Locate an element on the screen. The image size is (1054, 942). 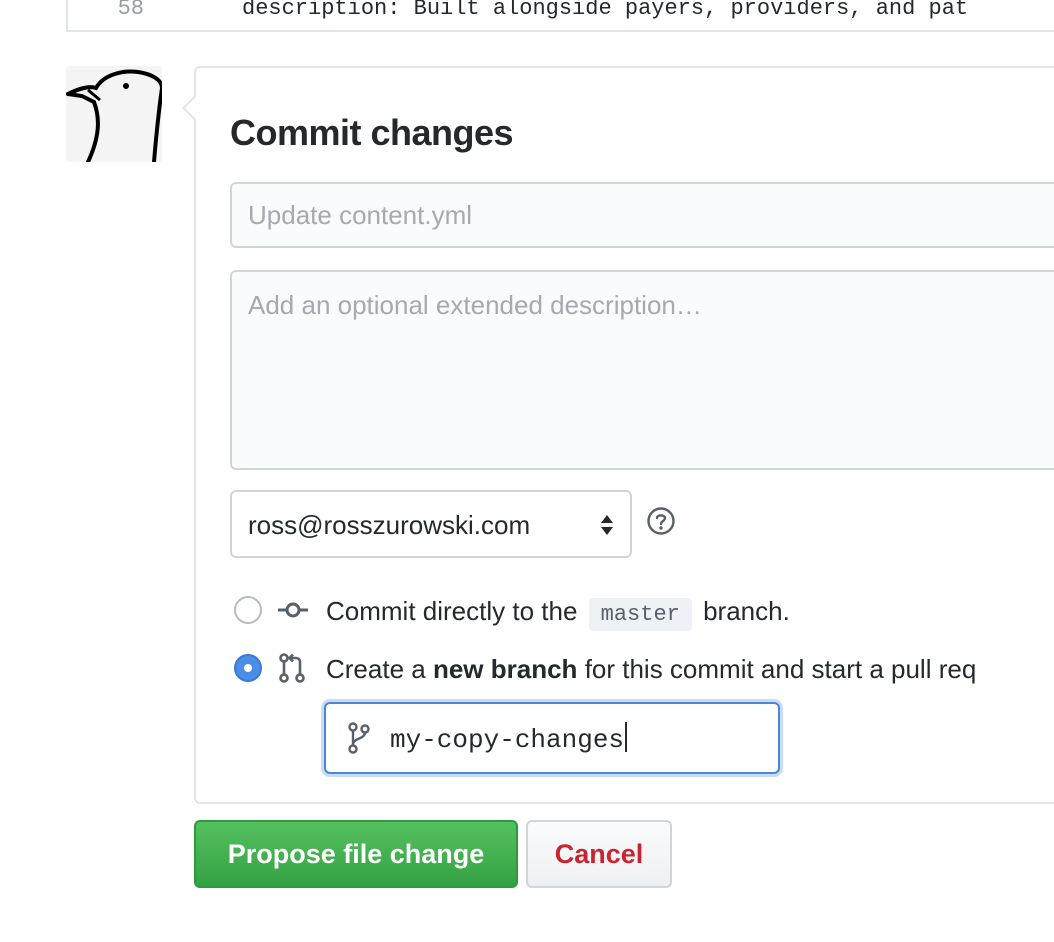
commit-direct-option: Commit directly to the master branch. is located at coordinates (644, 610).